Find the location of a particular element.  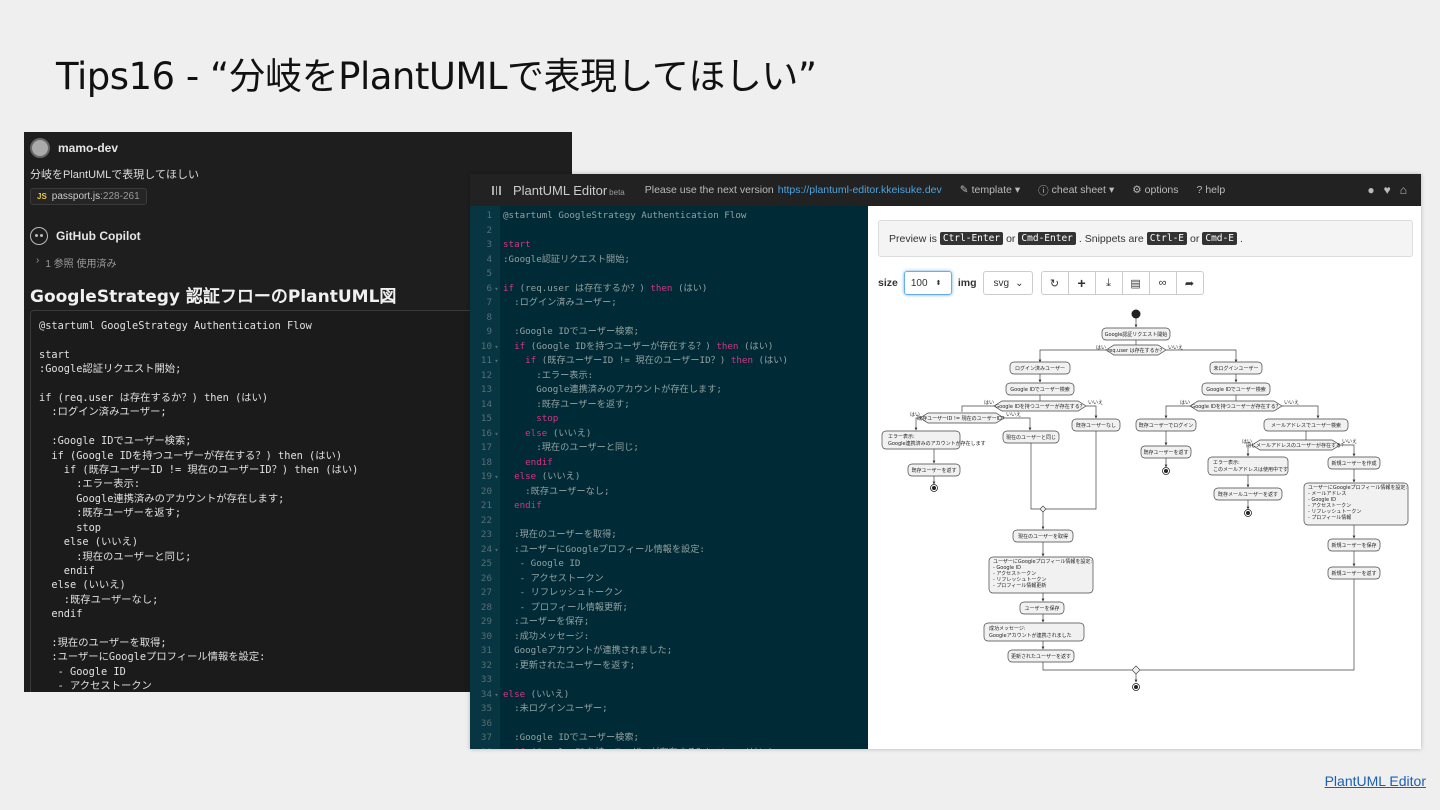

plantuml-editor-link: PlantUML Editor is located at coordinates (1375, 781).